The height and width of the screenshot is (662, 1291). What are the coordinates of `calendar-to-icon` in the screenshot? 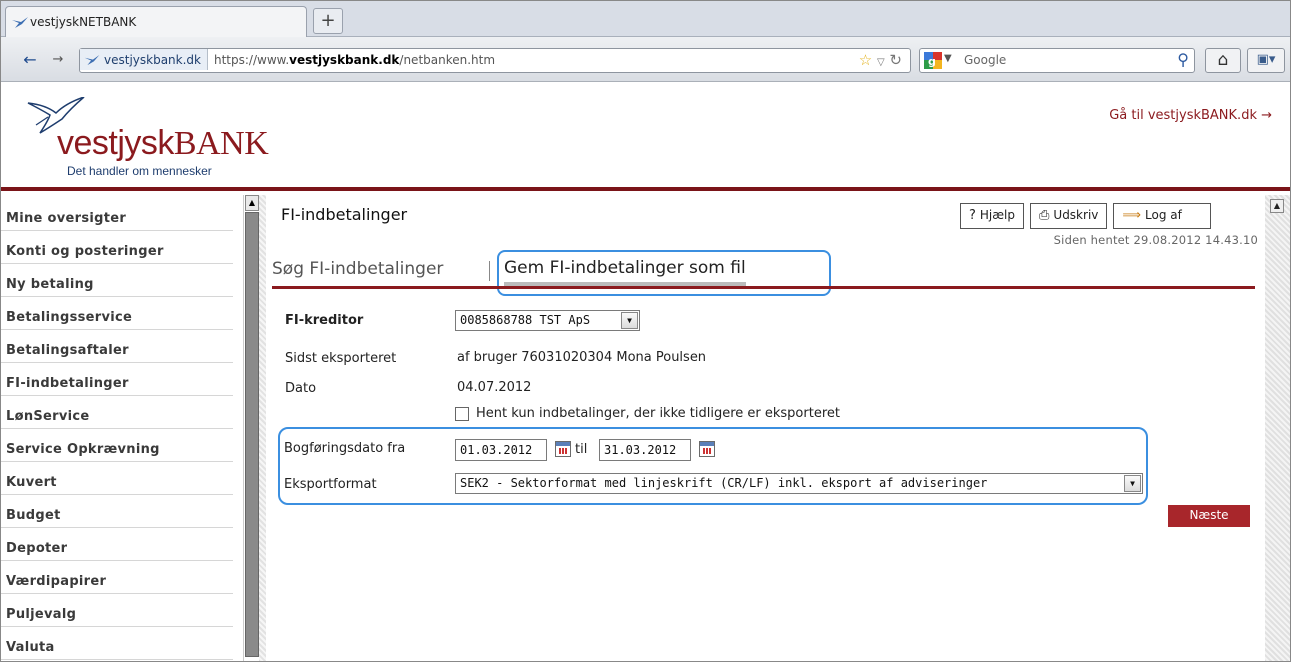 It's located at (707, 449).